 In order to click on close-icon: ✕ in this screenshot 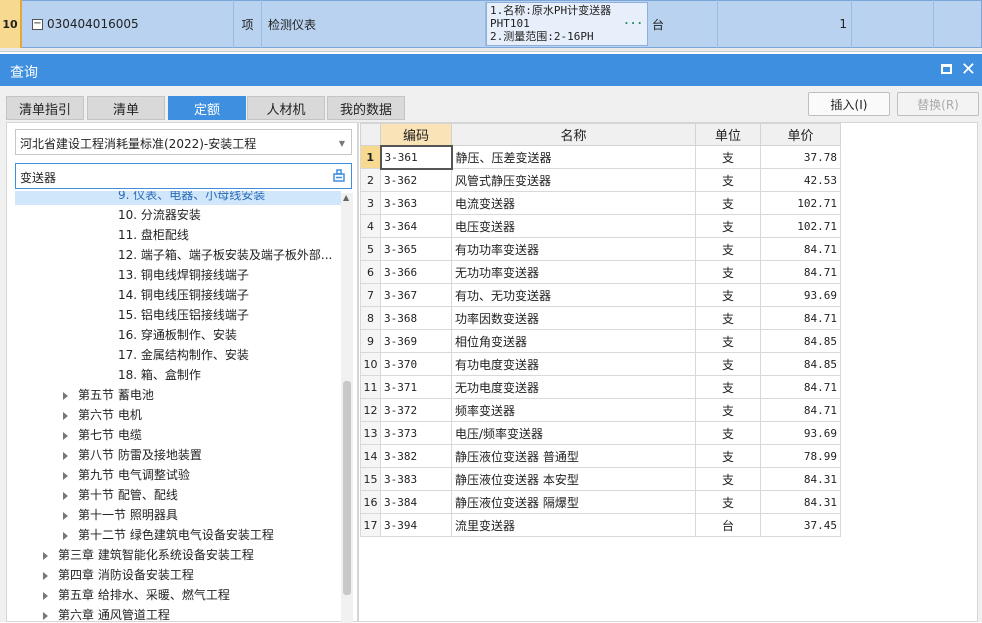, I will do `click(968, 69)`.